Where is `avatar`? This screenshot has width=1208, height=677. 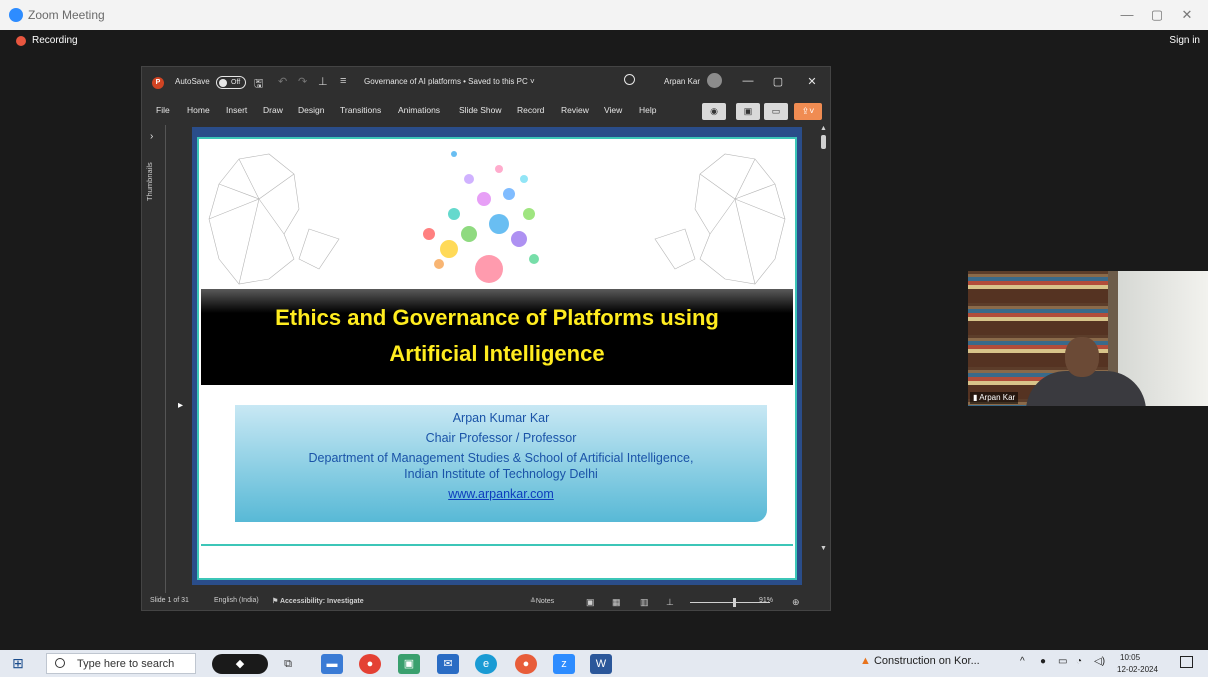 avatar is located at coordinates (714, 80).